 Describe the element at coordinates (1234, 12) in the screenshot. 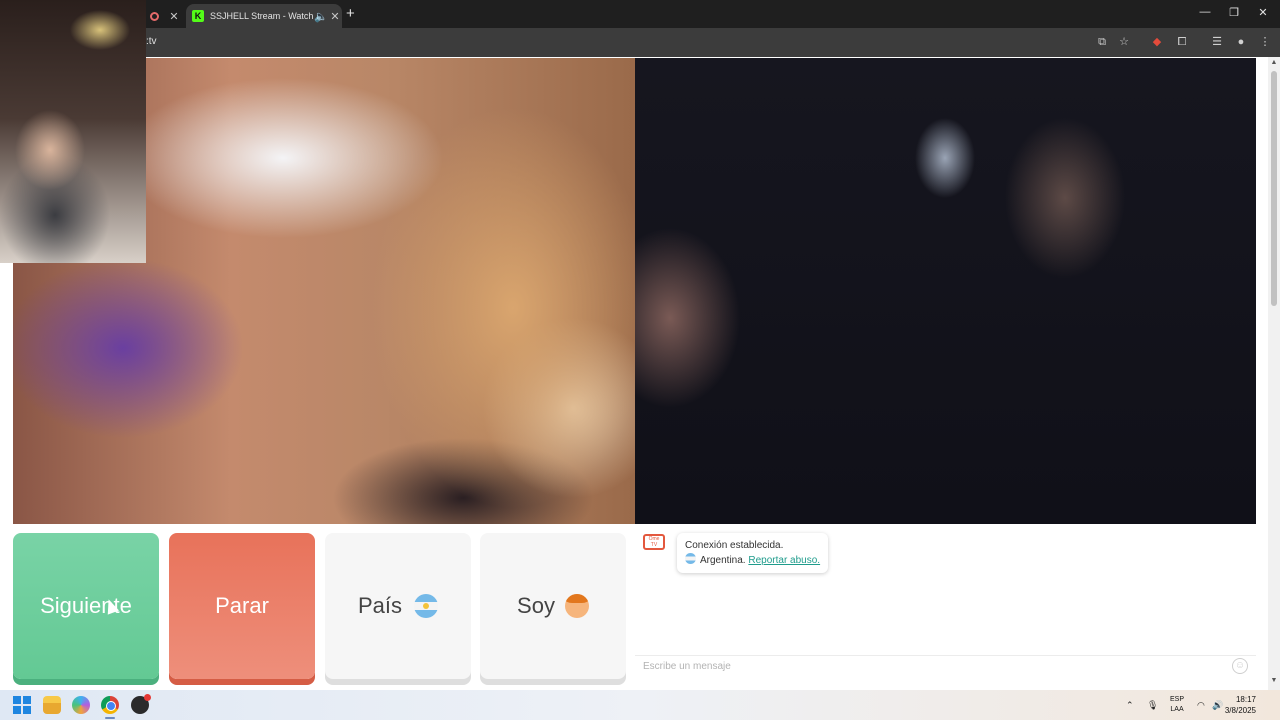

I see `restore-icon: ❐` at that location.